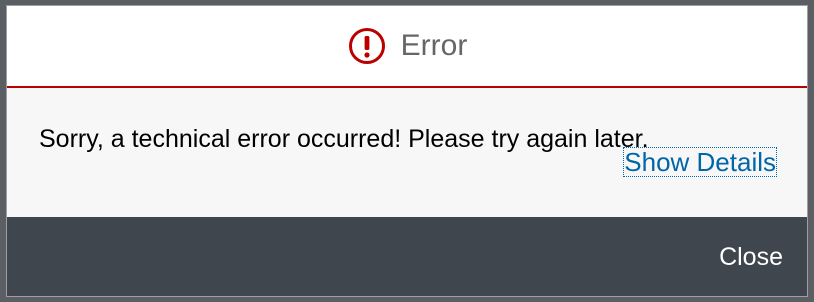  Describe the element at coordinates (700, 162) in the screenshot. I see `show-details-link: Show Details` at that location.